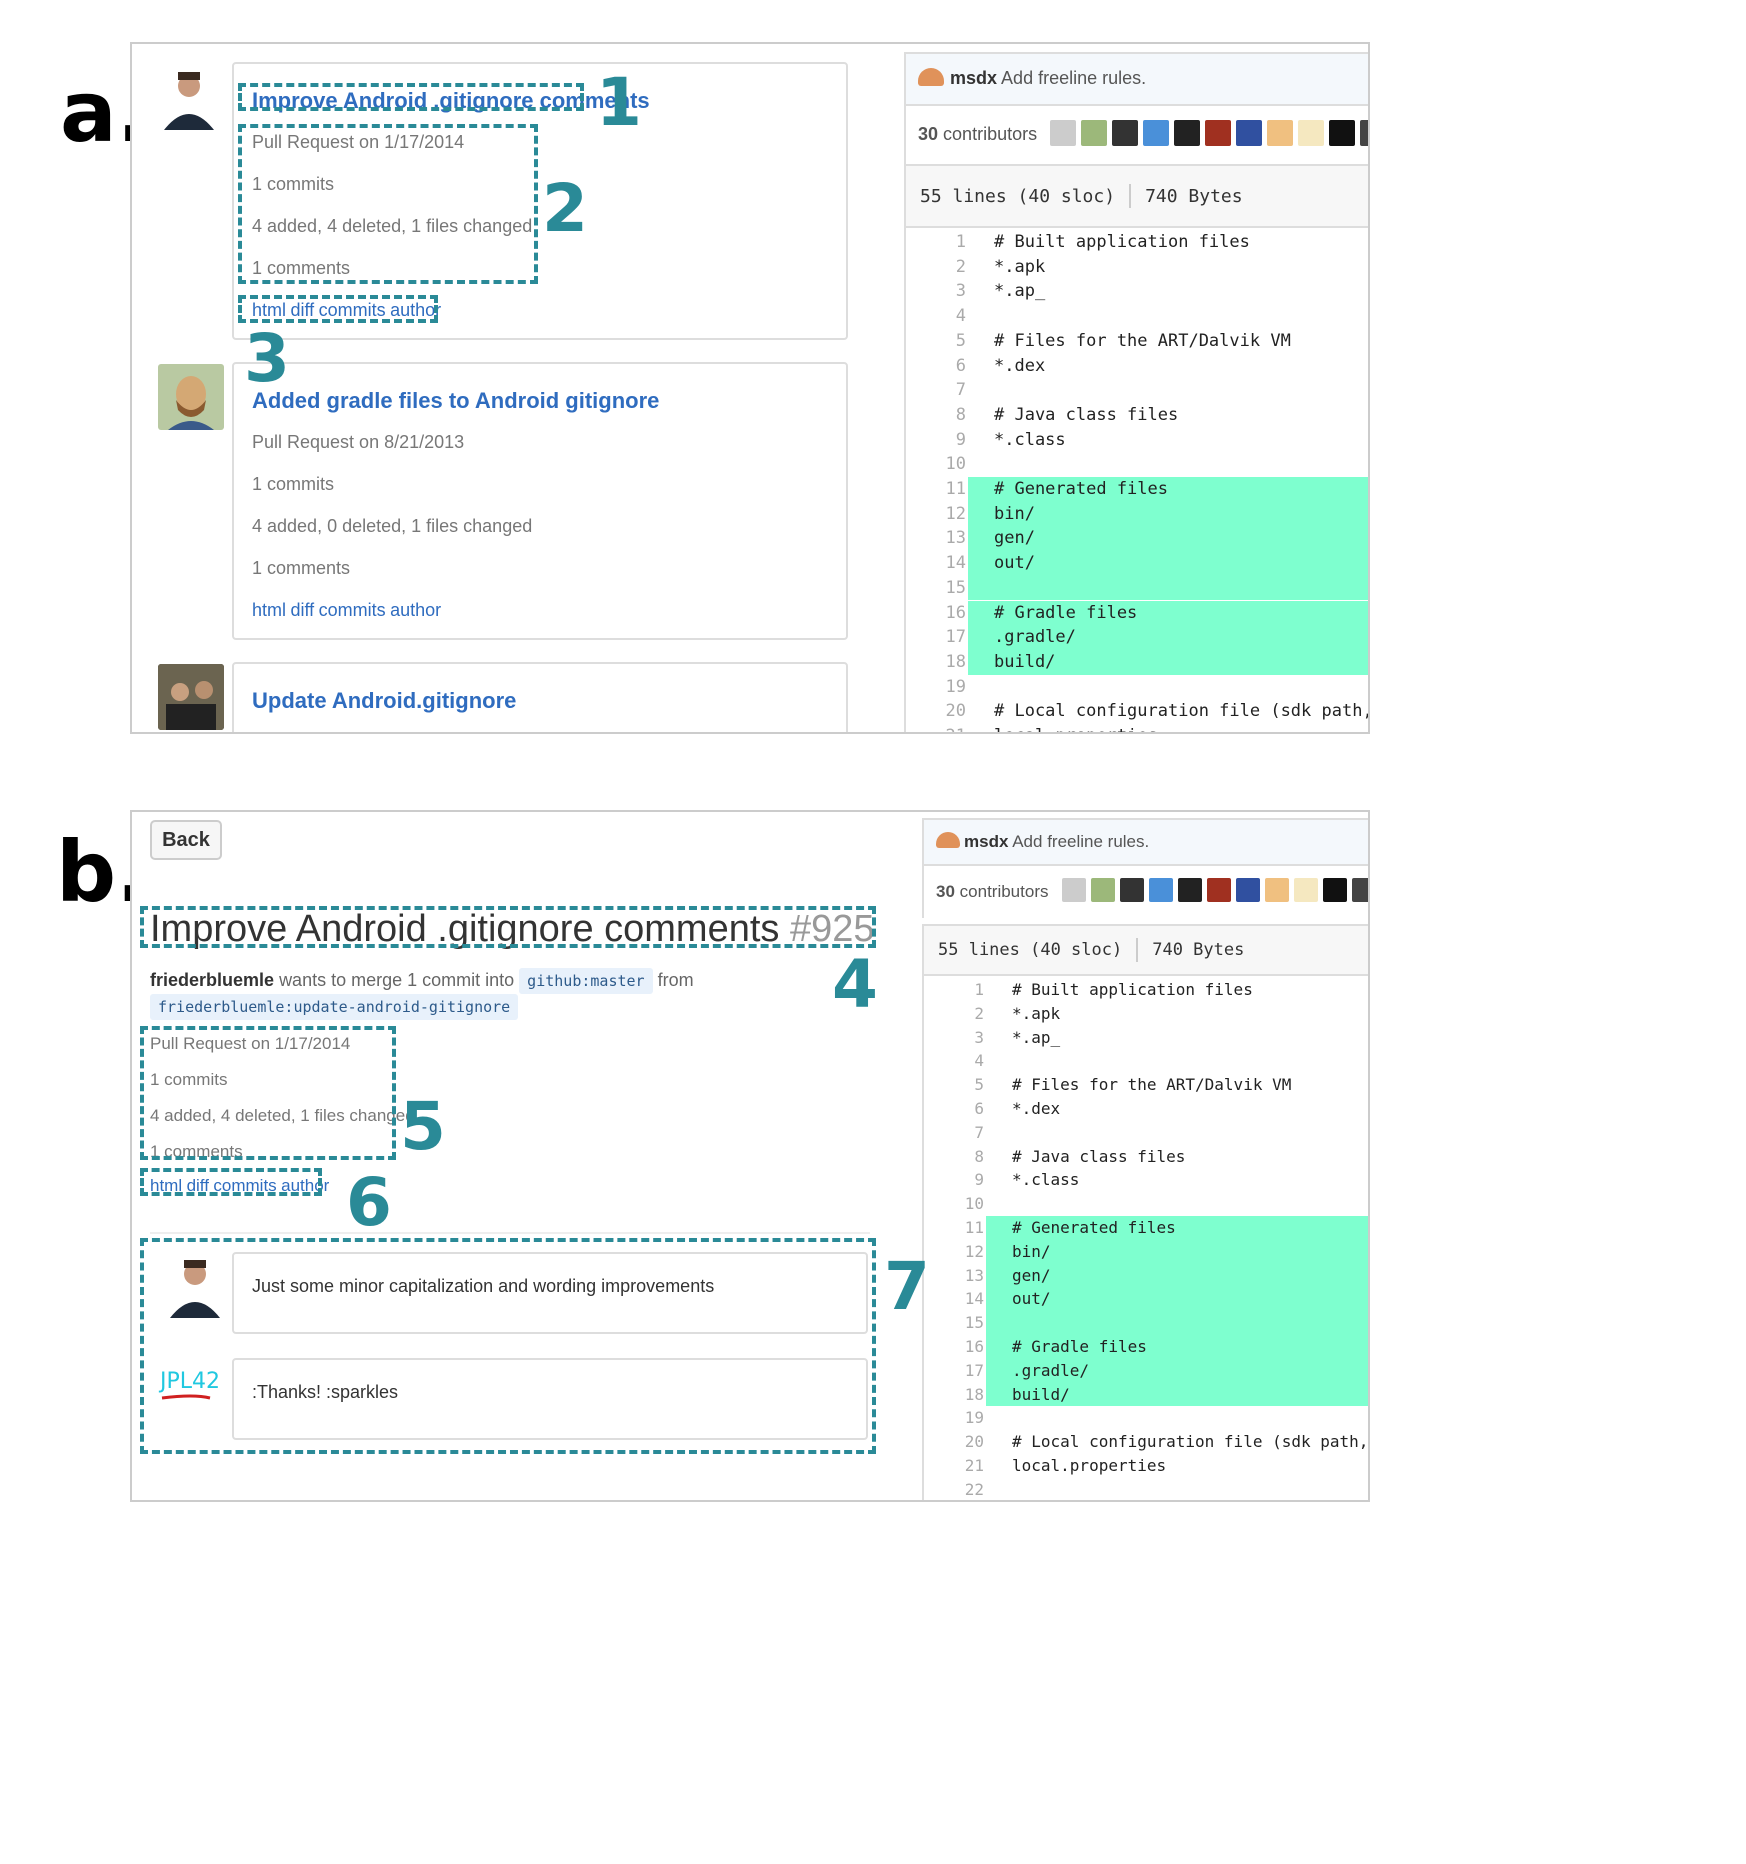 The width and height of the screenshot is (1746, 1864). Describe the element at coordinates (675, 980) in the screenshot. I see `merge-from: from` at that location.